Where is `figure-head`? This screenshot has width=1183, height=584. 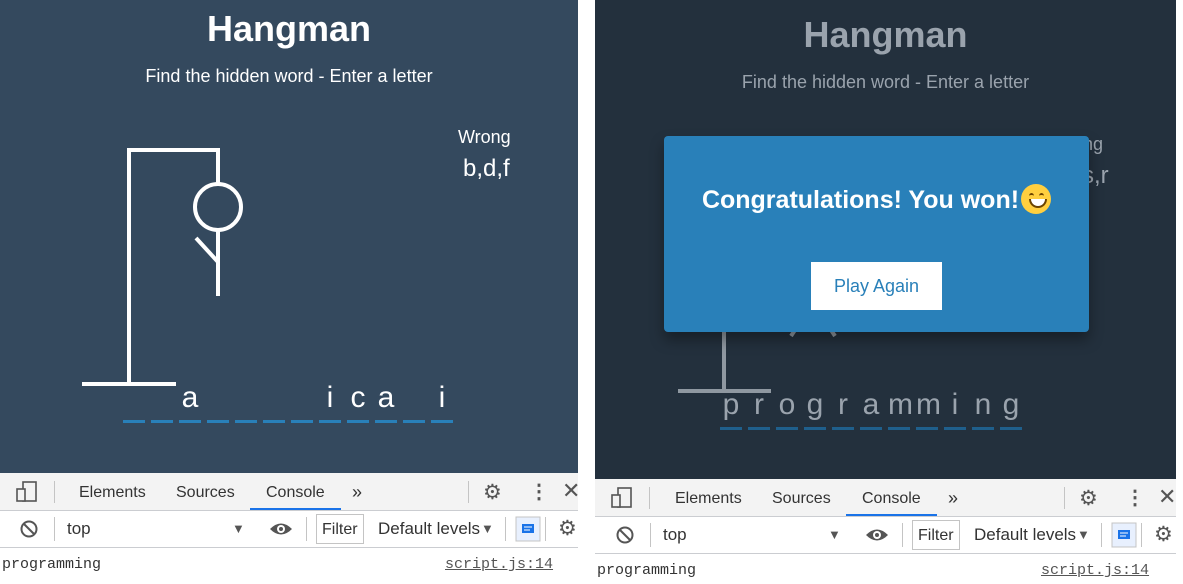
figure-head is located at coordinates (218, 207).